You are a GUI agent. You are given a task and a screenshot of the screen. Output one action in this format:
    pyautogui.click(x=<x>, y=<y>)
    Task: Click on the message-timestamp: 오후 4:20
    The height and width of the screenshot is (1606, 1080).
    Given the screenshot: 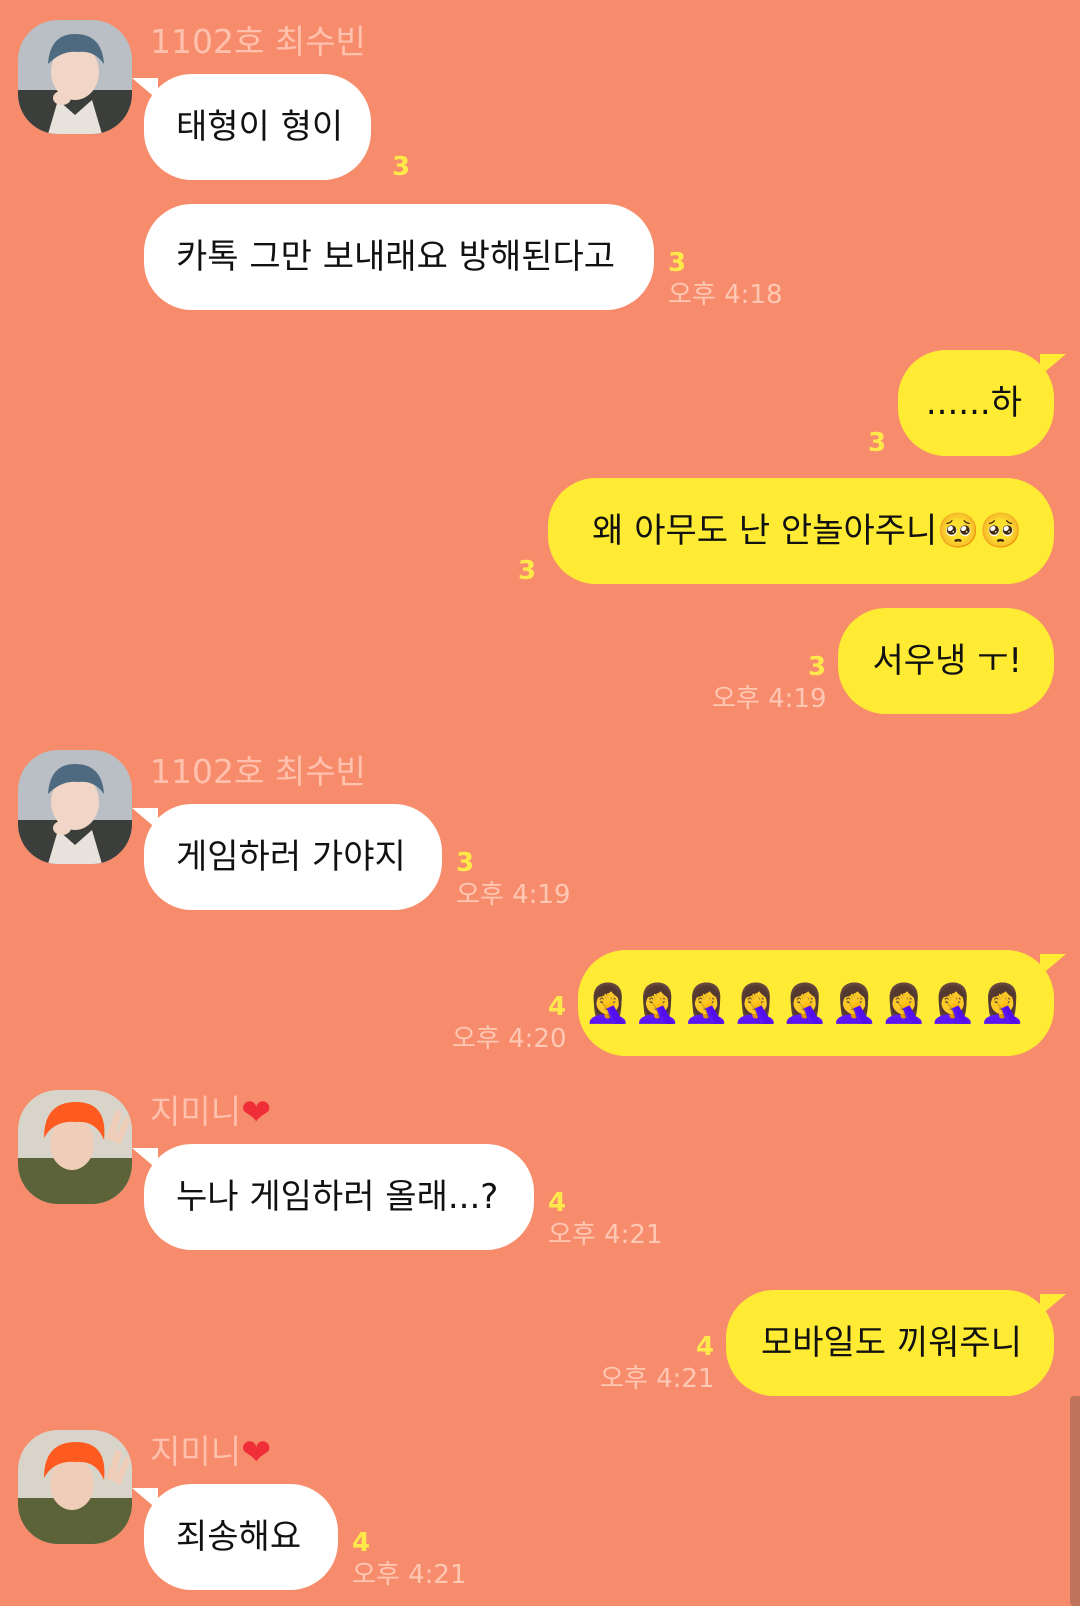 What is the action you would take?
    pyautogui.click(x=509, y=1039)
    